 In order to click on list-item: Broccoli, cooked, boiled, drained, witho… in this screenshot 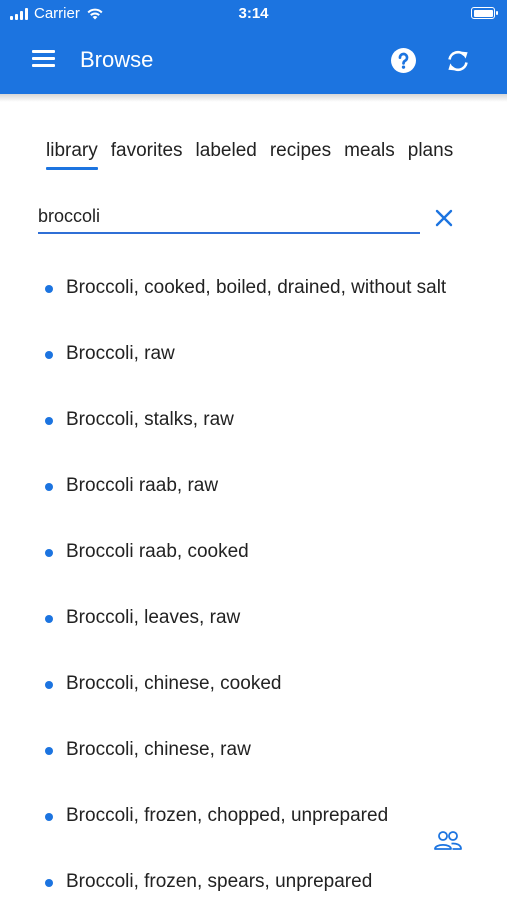, I will do `click(253, 293)`.